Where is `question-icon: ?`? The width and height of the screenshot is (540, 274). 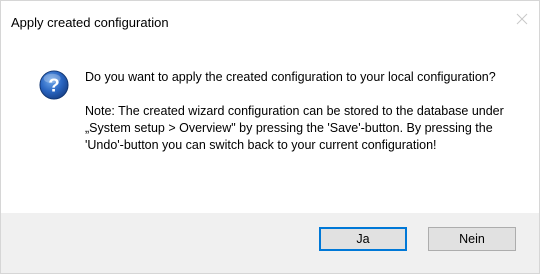 question-icon: ? is located at coordinates (54, 85).